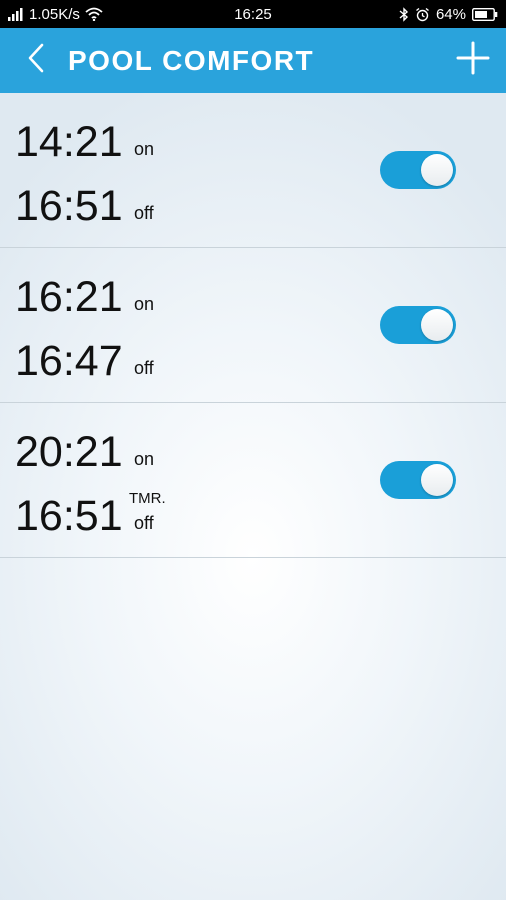  I want to click on net-speed: 1.05K/s, so click(54, 14).